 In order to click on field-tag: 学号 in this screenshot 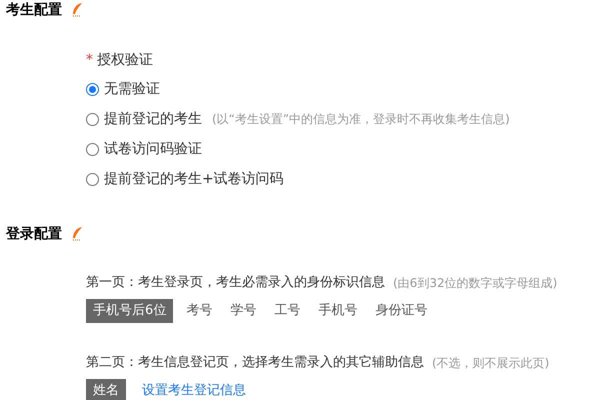, I will do `click(243, 311)`.